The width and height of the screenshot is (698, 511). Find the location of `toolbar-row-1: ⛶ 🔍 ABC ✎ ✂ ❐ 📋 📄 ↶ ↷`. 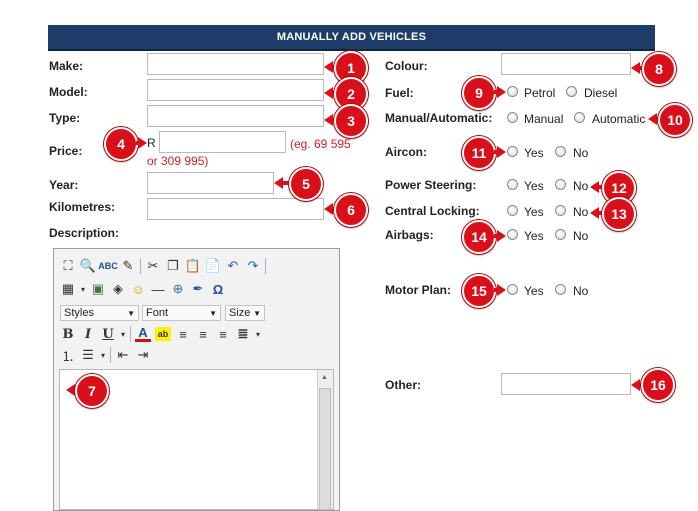

toolbar-row-1: ⛶ 🔍 ABC ✎ ✂ ❐ 📋 📄 ↶ ↷ is located at coordinates (163, 266).